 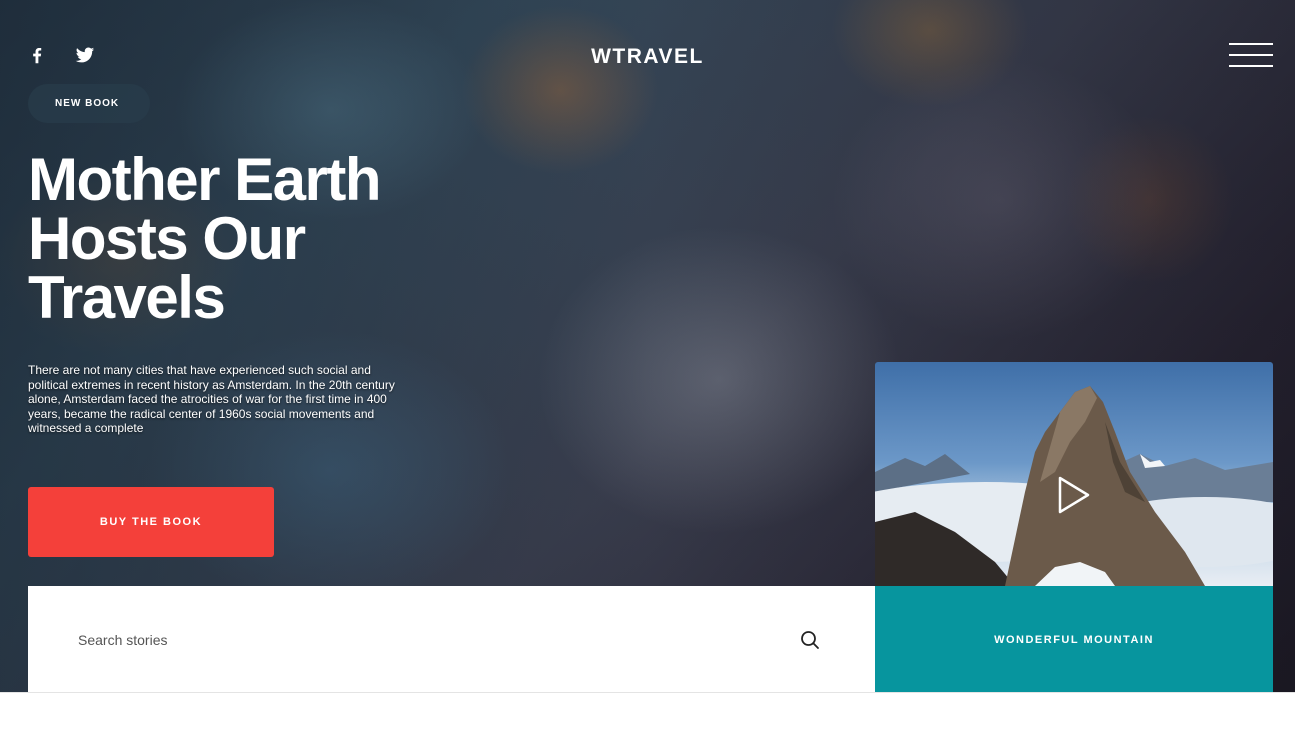 I want to click on search-icon, so click(x=810, y=640).